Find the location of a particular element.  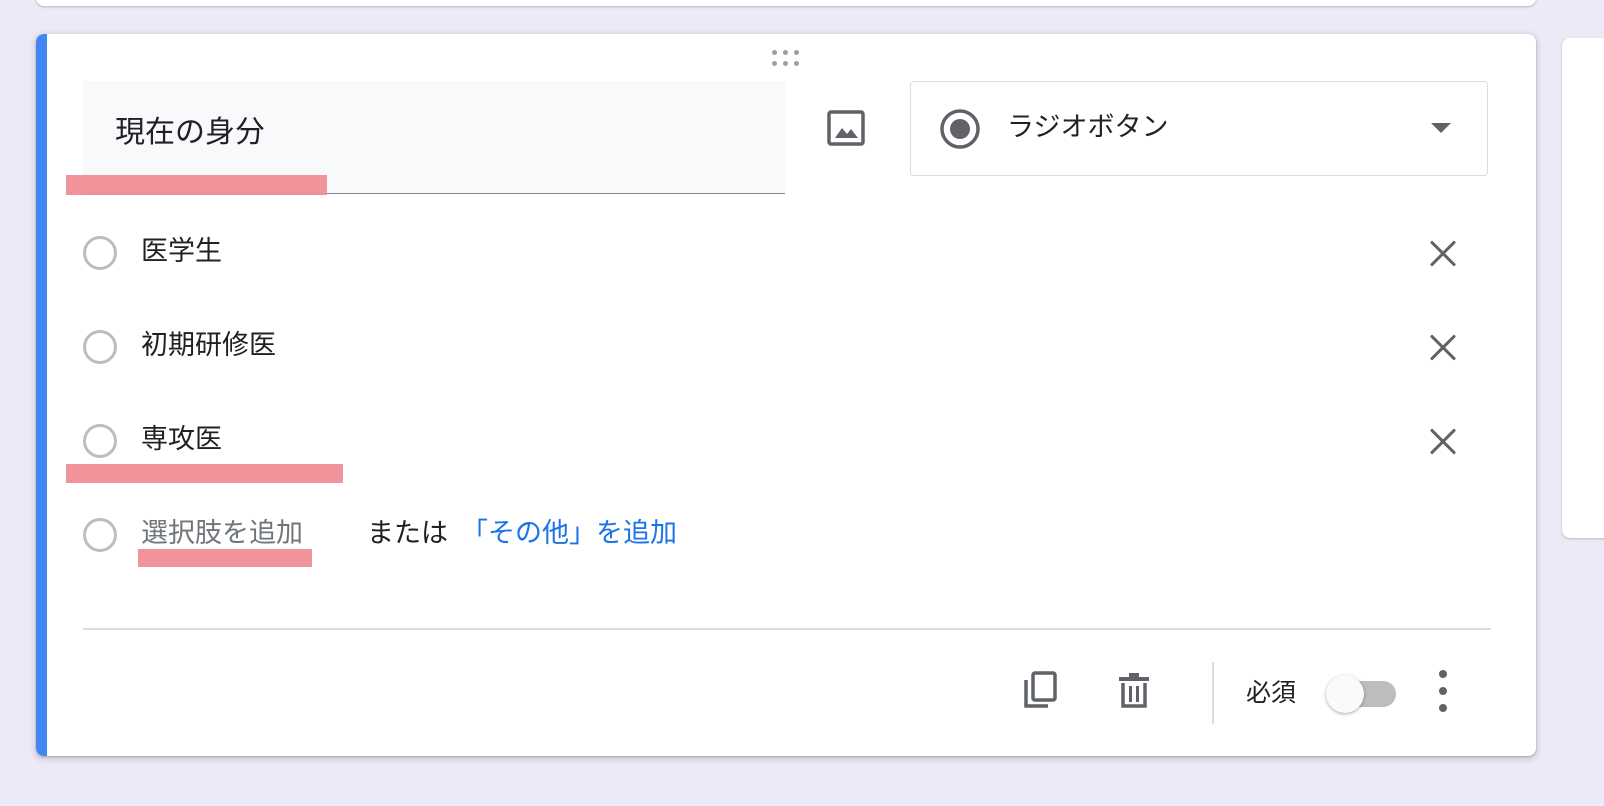

option-item: 初期研修医 is located at coordinates (788, 350).